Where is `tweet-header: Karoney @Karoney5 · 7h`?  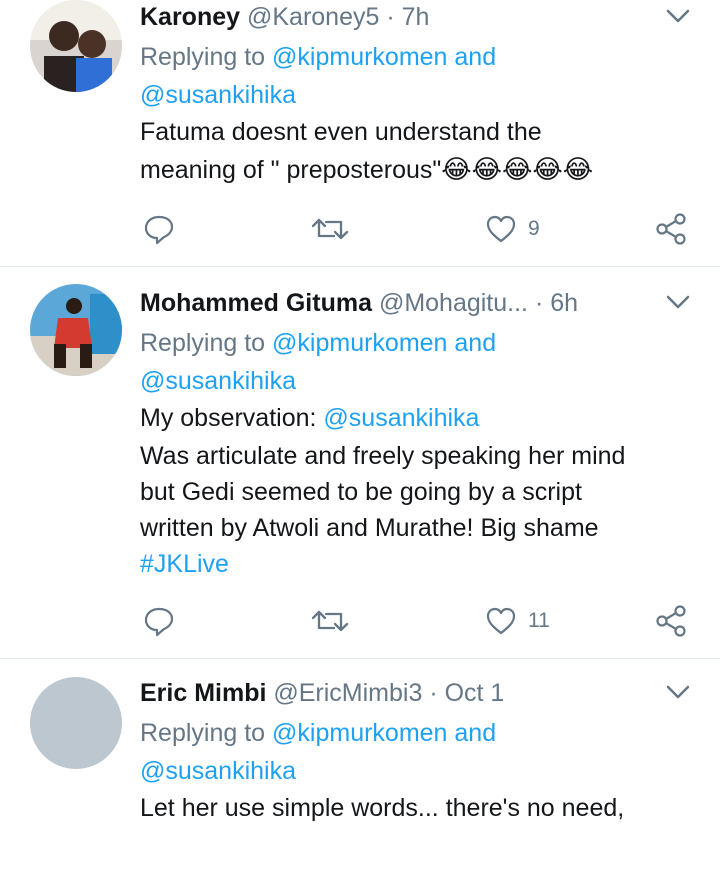
tweet-header: Karoney @Karoney5 · 7h is located at coordinates (420, 17).